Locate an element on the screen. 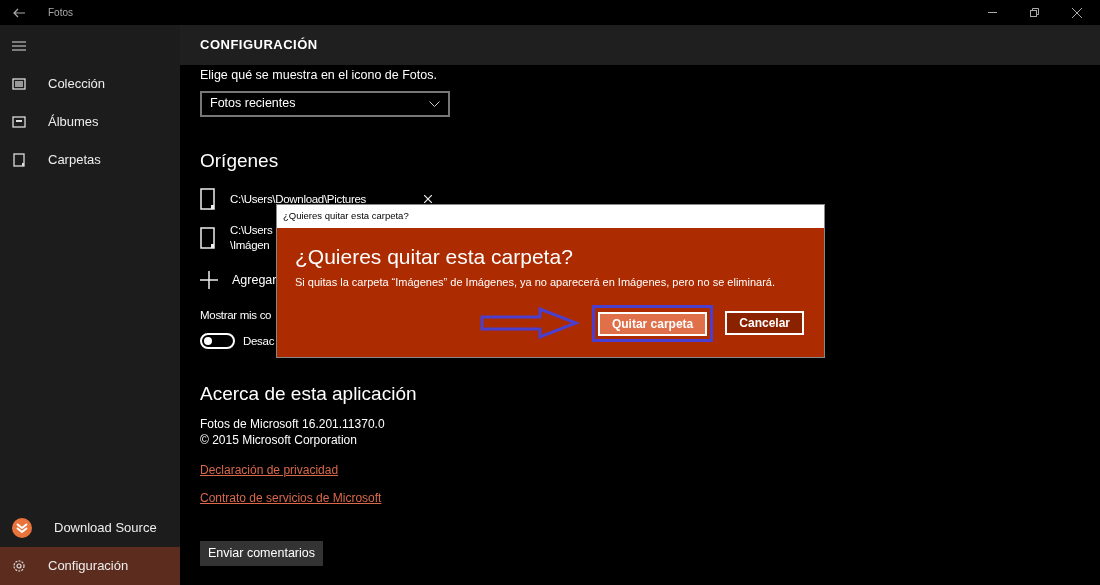 The image size is (1100, 585). nav-item: Configuración is located at coordinates (90, 566).